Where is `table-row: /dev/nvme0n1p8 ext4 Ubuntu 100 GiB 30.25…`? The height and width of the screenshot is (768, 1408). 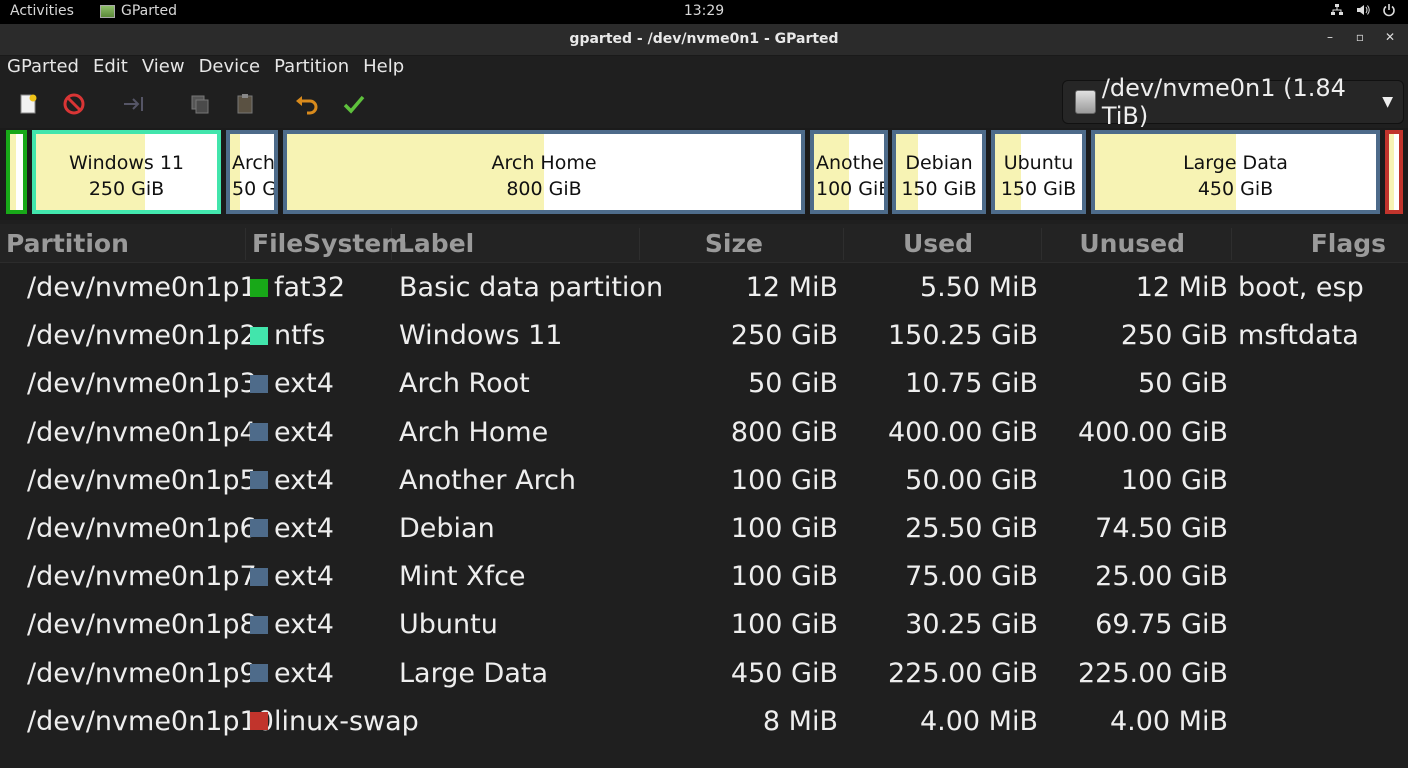 table-row: /dev/nvme0n1p8 ext4 Ubuntu 100 GiB 30.25… is located at coordinates (704, 625).